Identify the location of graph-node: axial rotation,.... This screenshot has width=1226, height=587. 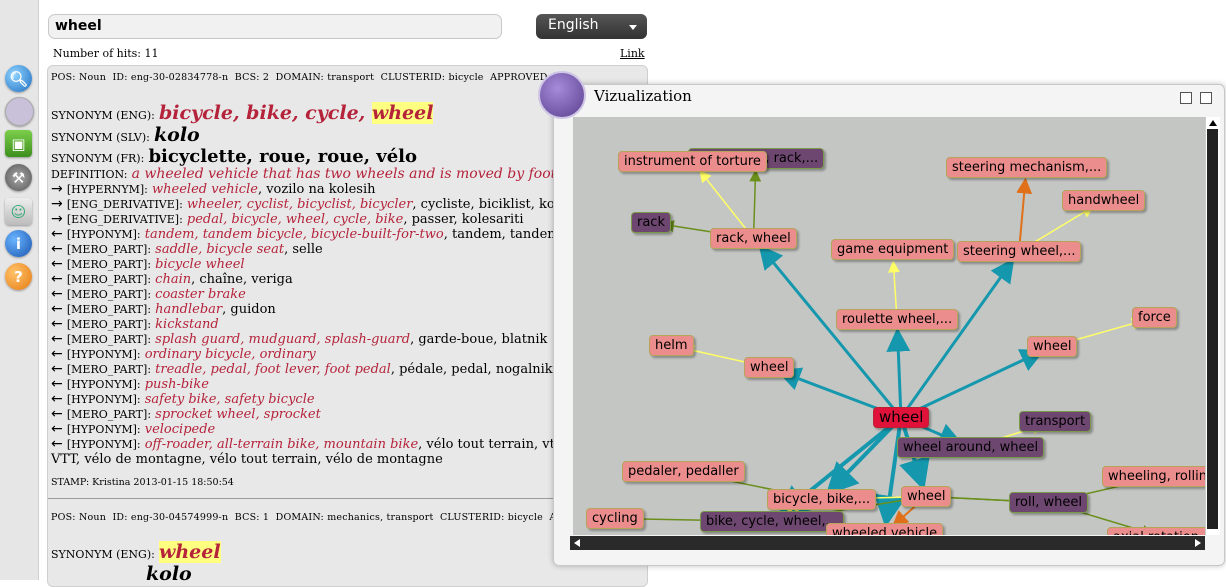
(1156, 531).